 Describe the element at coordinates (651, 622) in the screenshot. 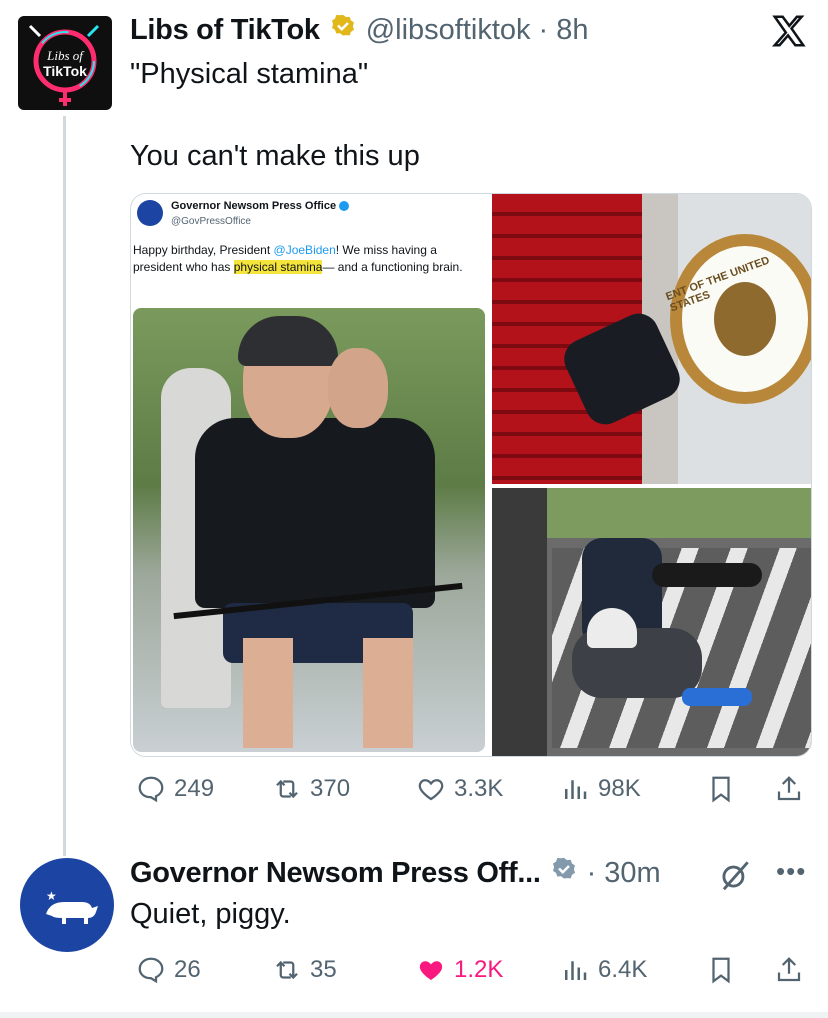

I see `photo-bike-fall` at that location.